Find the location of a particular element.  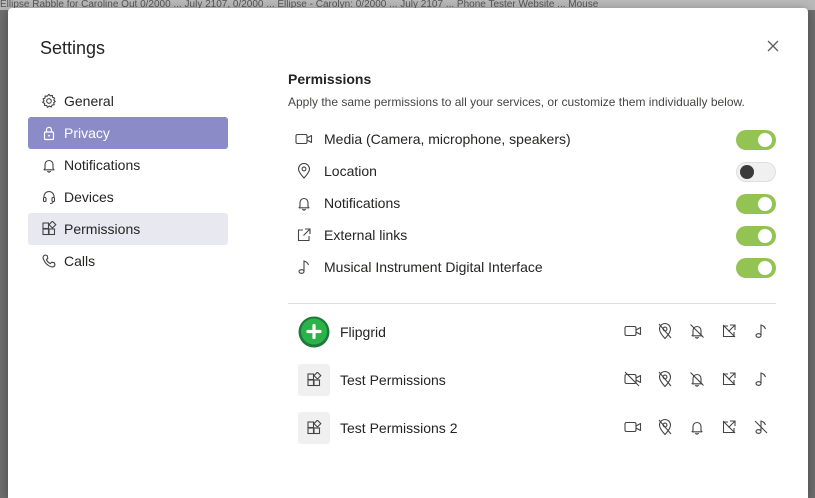

sidebar-item-privacy: Privacy is located at coordinates (128, 133).